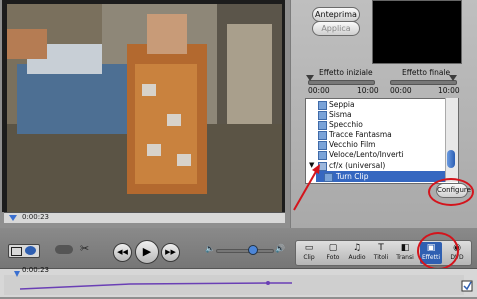  I want to click on effect-in-slider, so click(341, 82).